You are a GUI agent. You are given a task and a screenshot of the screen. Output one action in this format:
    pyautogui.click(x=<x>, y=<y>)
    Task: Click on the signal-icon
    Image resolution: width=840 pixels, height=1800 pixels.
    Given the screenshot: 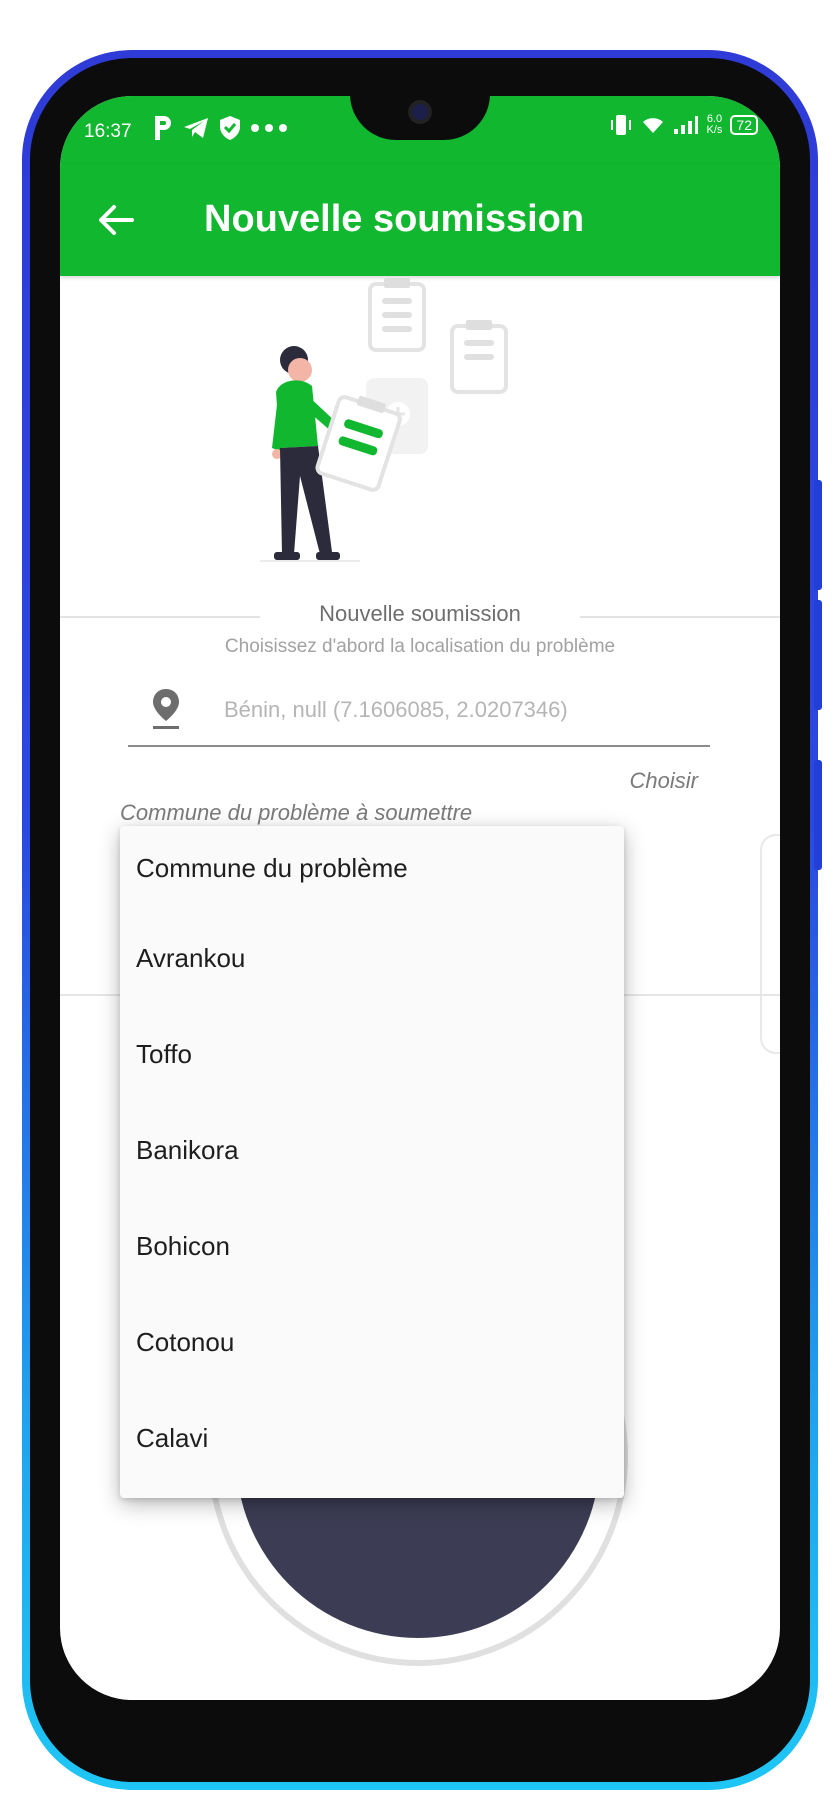 What is the action you would take?
    pyautogui.click(x=685, y=125)
    